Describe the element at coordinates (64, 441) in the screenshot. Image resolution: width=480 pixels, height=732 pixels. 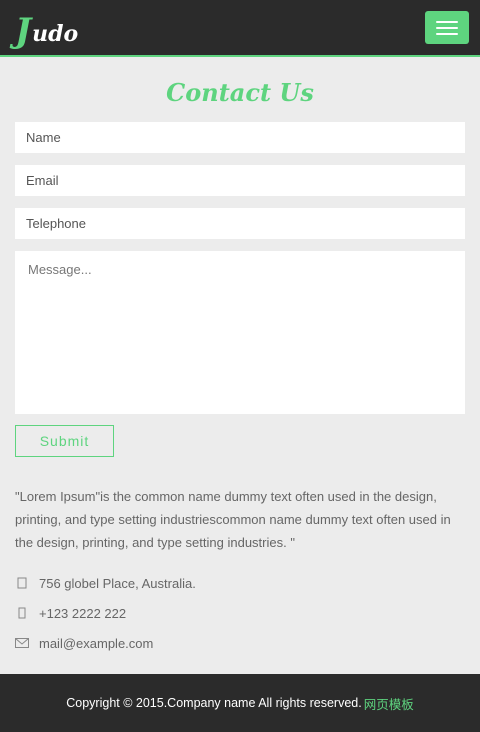
I see `submit-button: Submit` at that location.